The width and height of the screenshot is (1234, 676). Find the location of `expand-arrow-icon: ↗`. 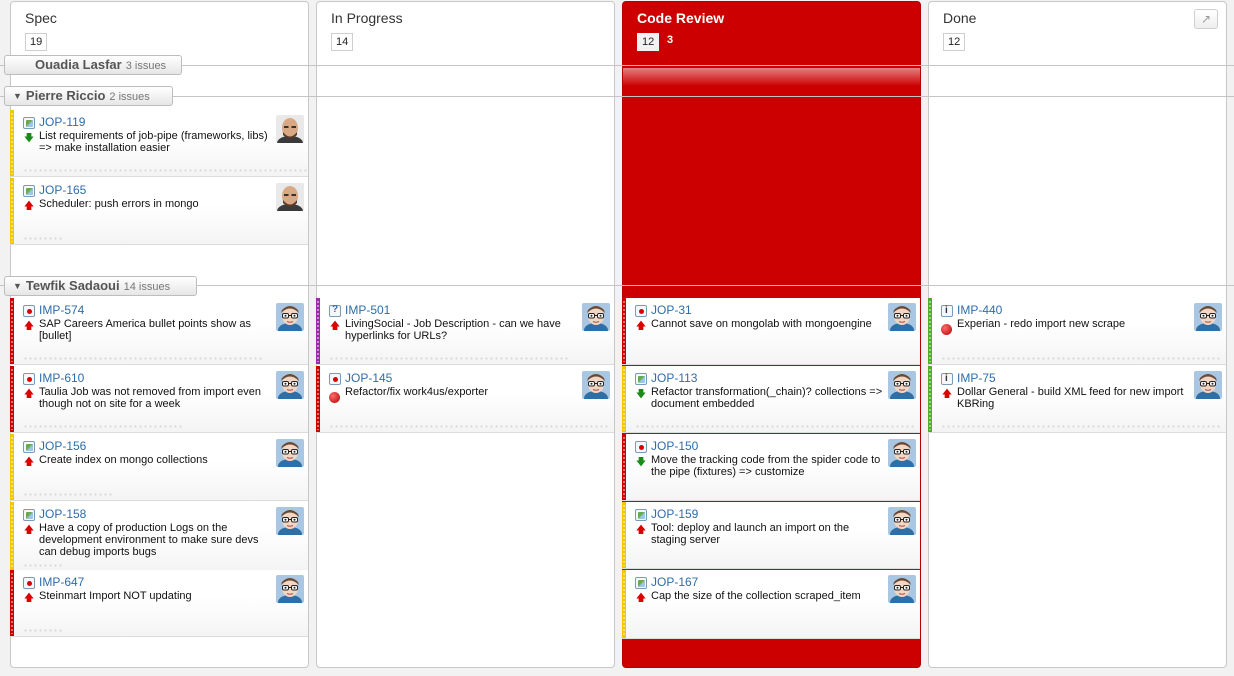

expand-arrow-icon: ↗ is located at coordinates (1206, 19).